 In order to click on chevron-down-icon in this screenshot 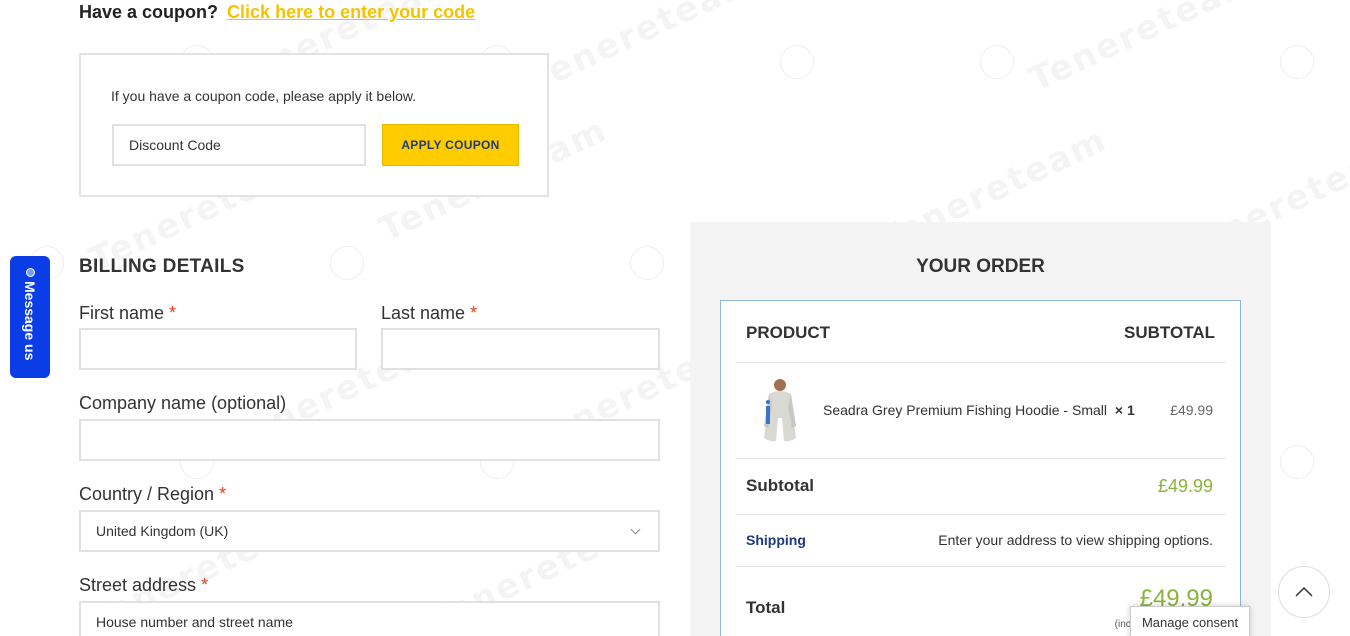, I will do `click(635, 529)`.